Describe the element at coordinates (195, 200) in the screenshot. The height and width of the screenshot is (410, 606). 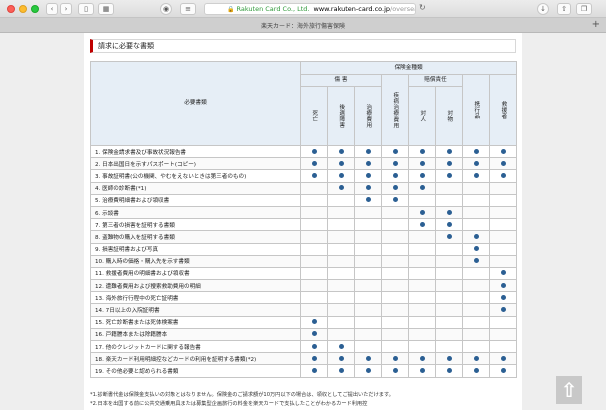
I see `document-label: 5. 治療費明細書および領収書` at that location.